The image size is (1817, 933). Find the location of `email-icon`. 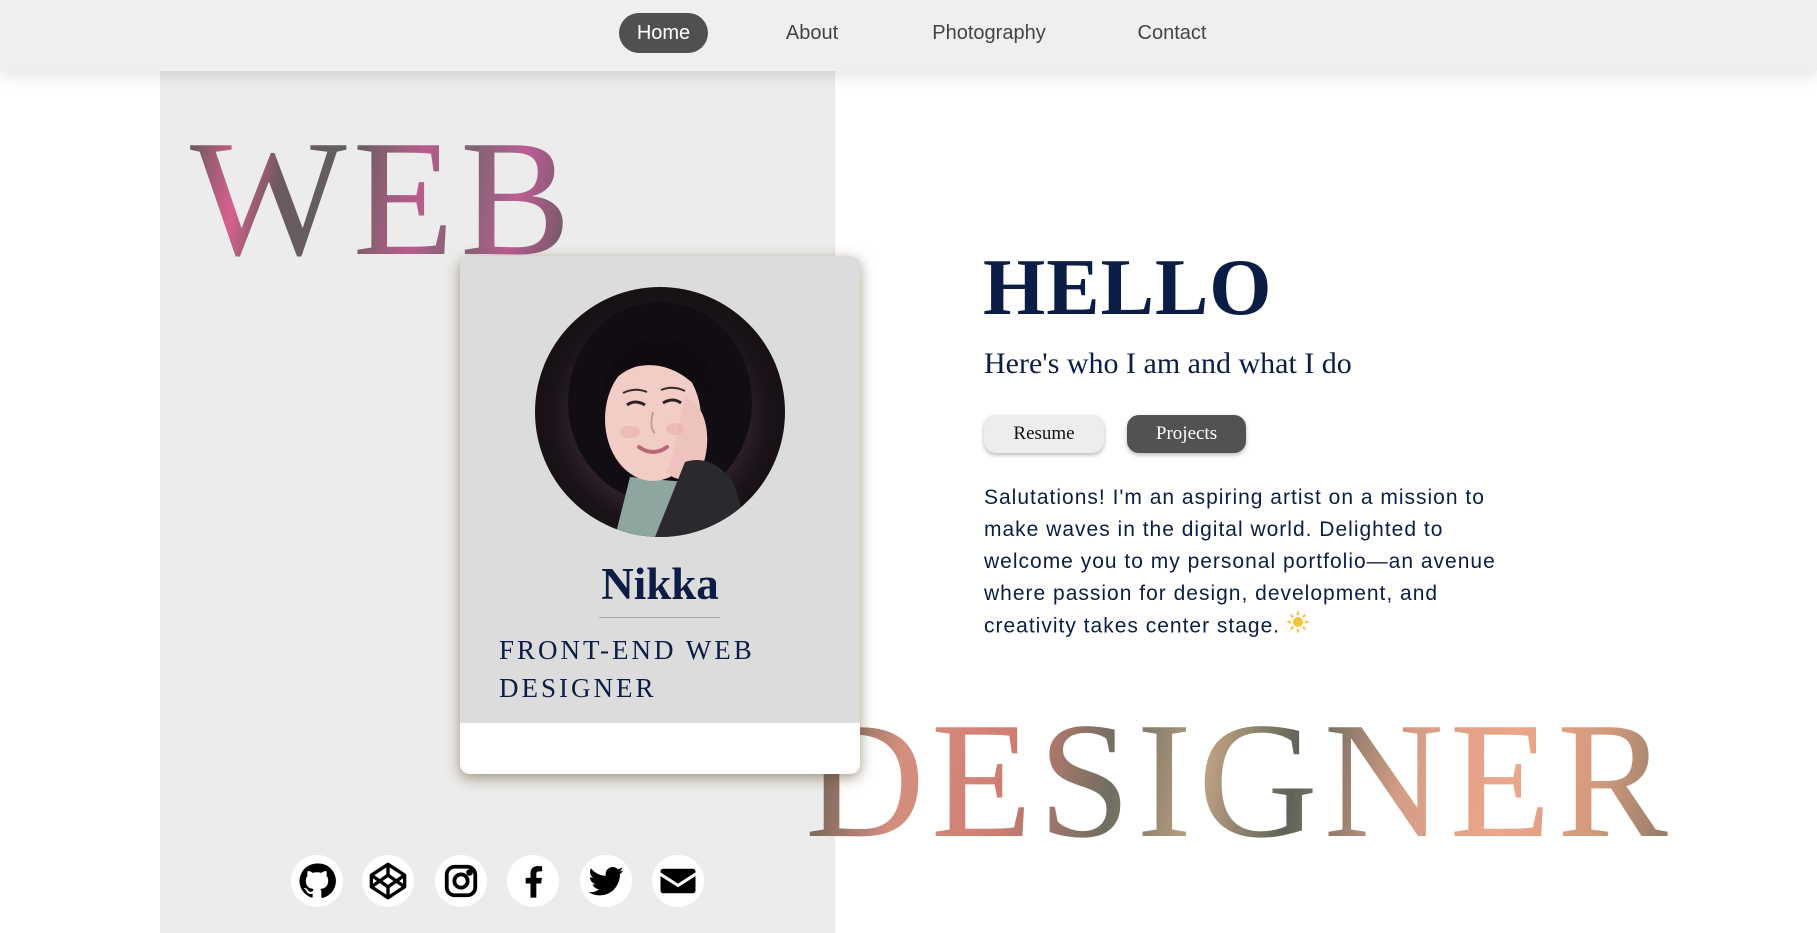

email-icon is located at coordinates (678, 881).